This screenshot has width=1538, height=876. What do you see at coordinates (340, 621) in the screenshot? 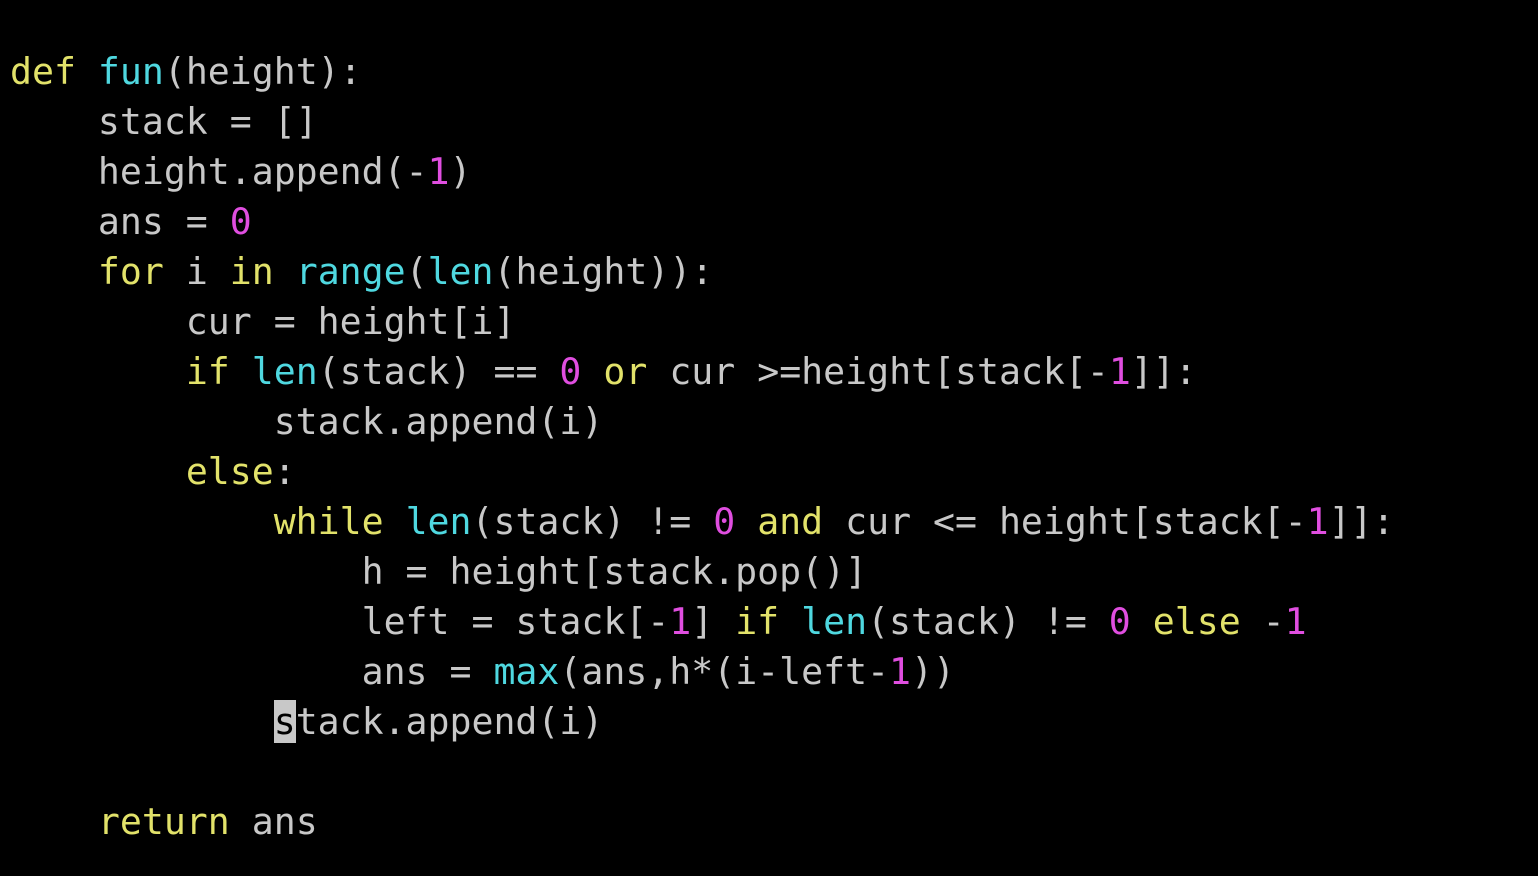
I see `code-token-txt: left = stack[-` at bounding box center [340, 621].